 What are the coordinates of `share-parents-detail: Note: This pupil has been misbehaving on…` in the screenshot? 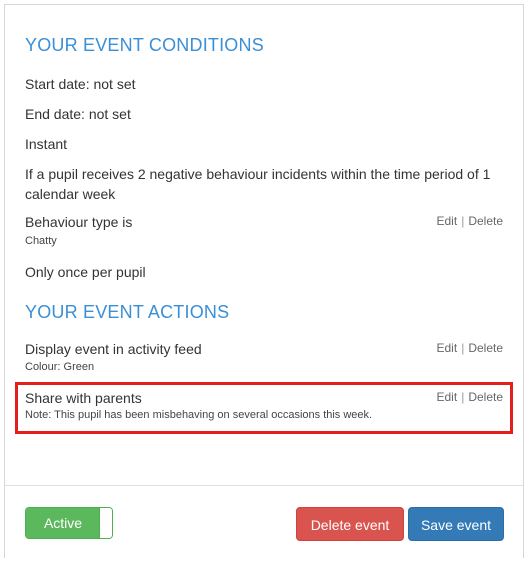 It's located at (199, 415).